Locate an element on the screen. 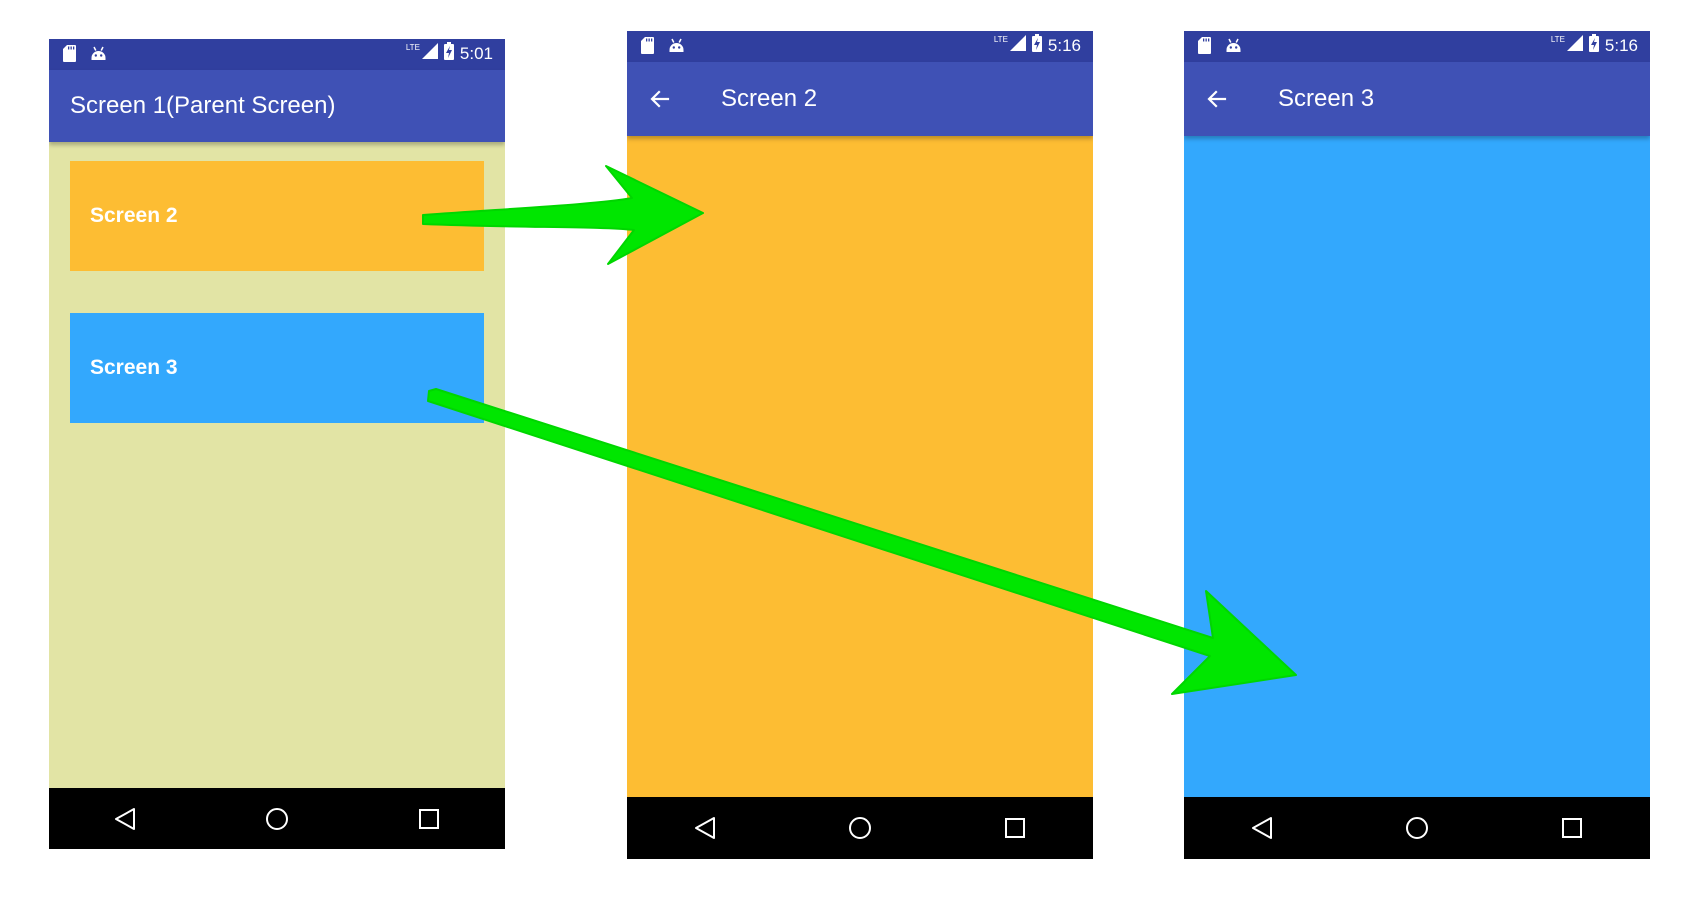 The width and height of the screenshot is (1694, 920). button-label: Screen 2 is located at coordinates (134, 215).